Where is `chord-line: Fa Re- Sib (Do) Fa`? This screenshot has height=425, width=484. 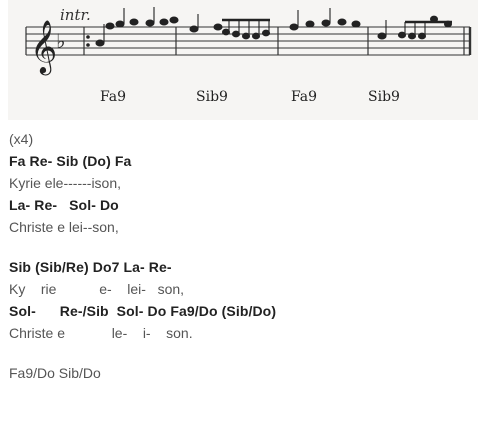
chord-line: Fa Re- Sib (Do) Fa is located at coordinates (70, 161).